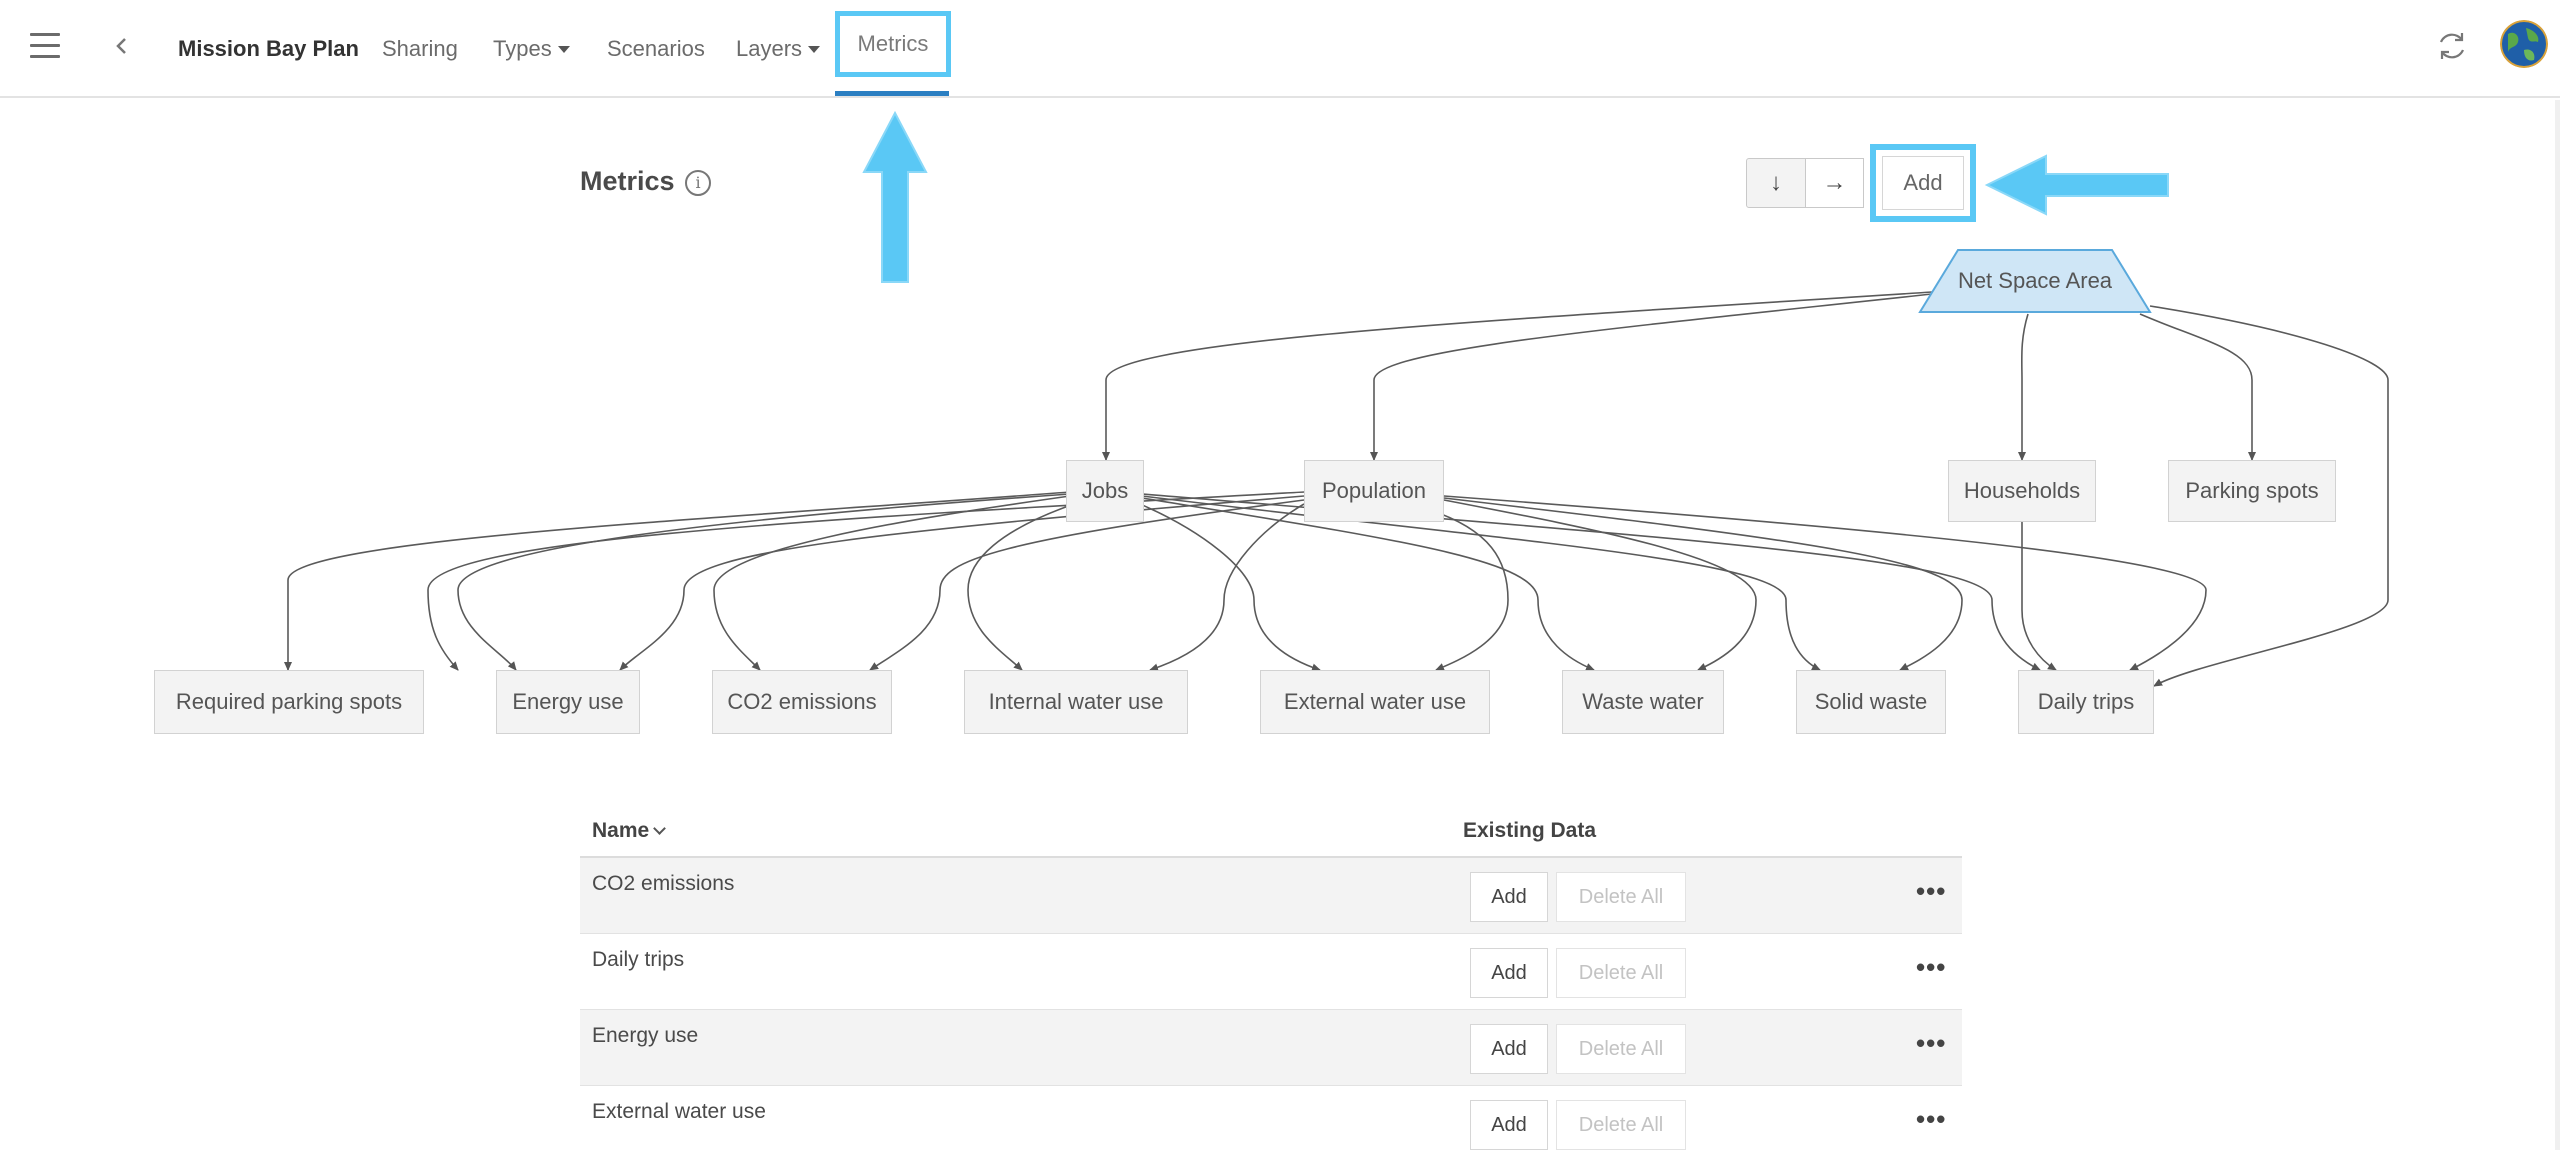 This screenshot has width=2560, height=1150. I want to click on edge-jobs-externalwater, so click(1230, 587).